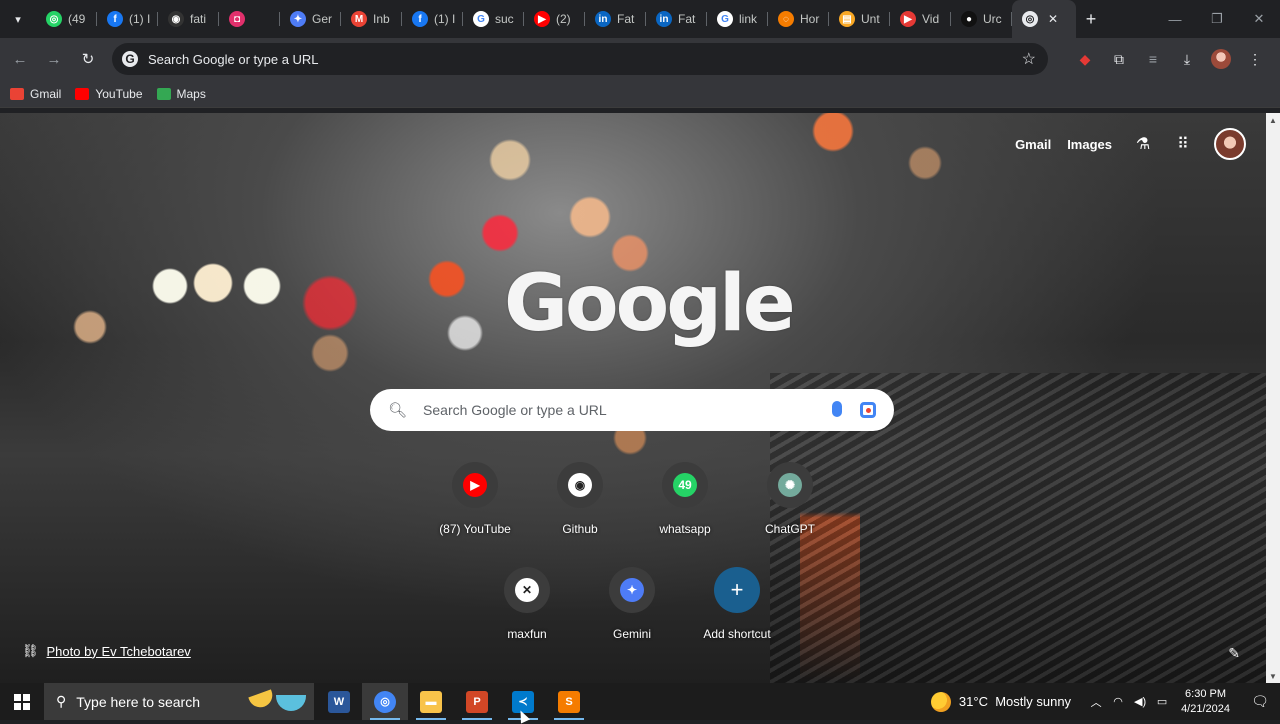 The height and width of the screenshot is (724, 1280). I want to click on tab: Glink, so click(737, 19).